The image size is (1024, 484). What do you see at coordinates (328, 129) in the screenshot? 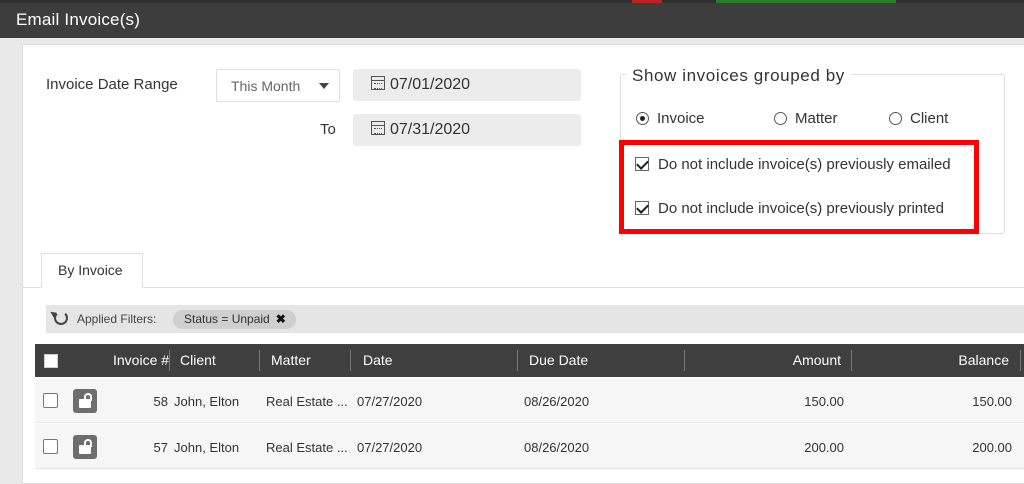
I see `to-label: To` at bounding box center [328, 129].